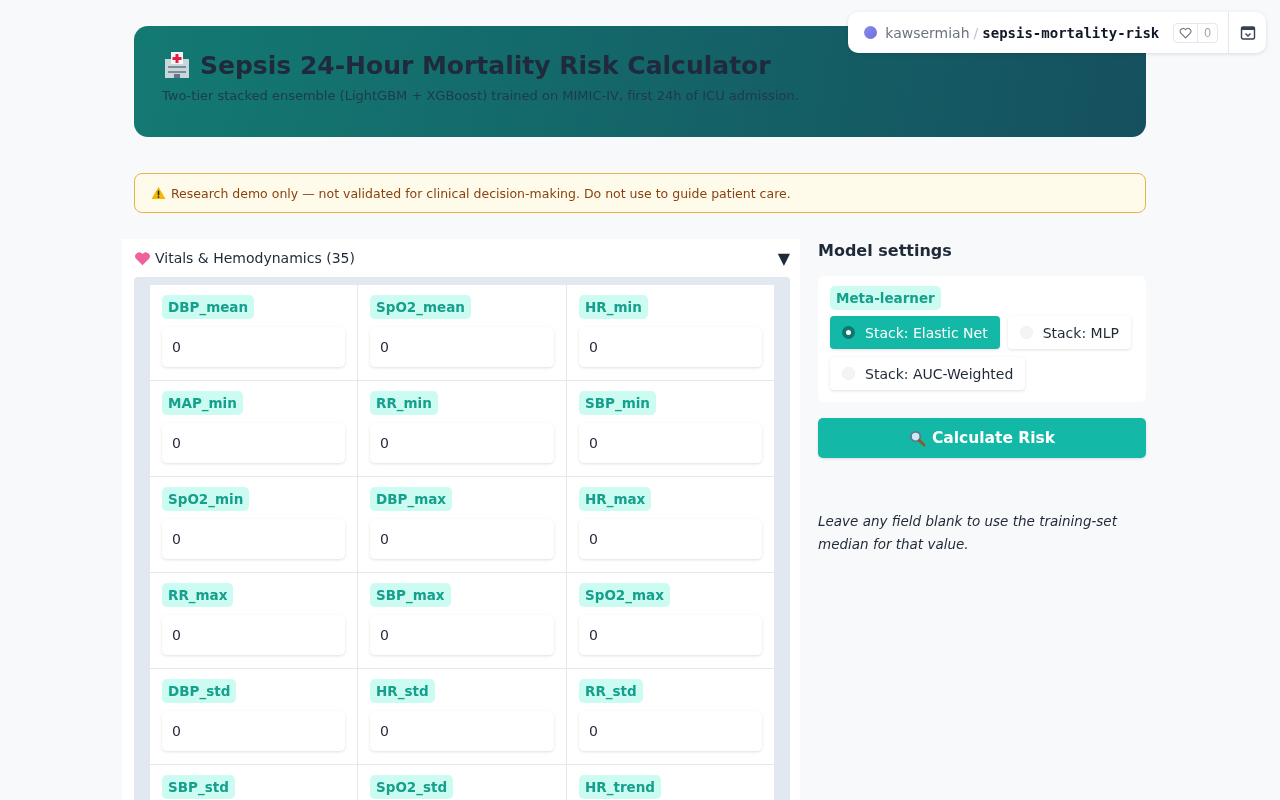  Describe the element at coordinates (613, 307) in the screenshot. I see `field-label: HR_min` at that location.